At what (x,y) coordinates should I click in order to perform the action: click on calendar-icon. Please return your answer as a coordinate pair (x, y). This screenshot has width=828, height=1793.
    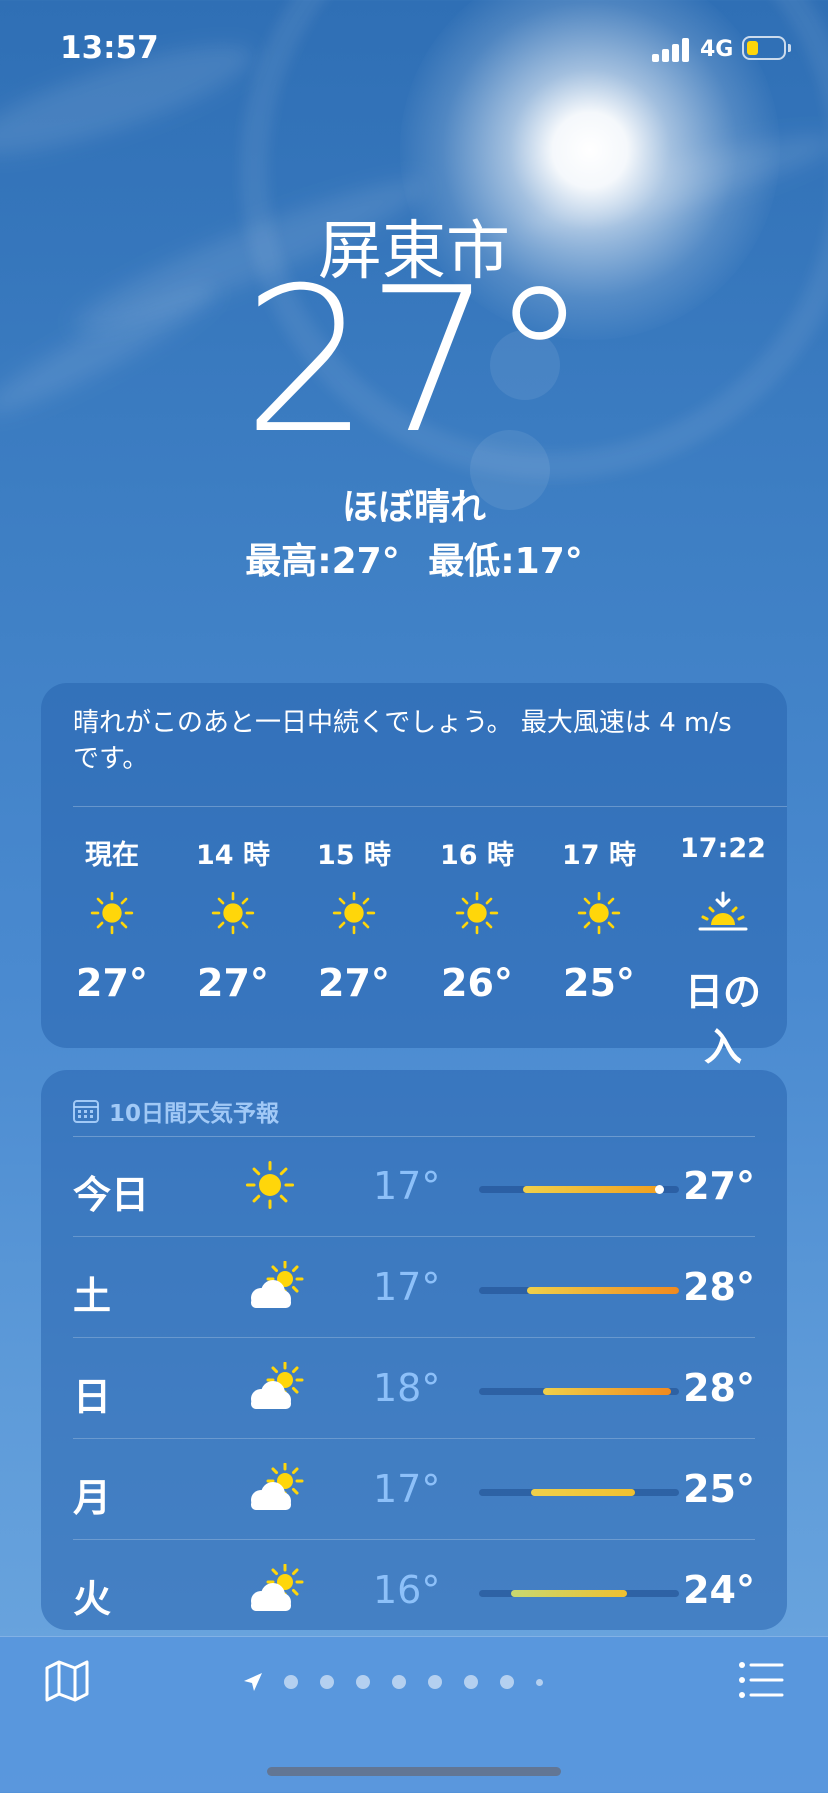
    Looking at the image, I should click on (86, 1111).